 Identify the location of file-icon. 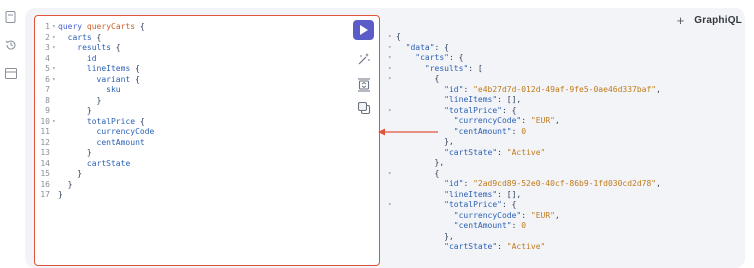
(10, 16).